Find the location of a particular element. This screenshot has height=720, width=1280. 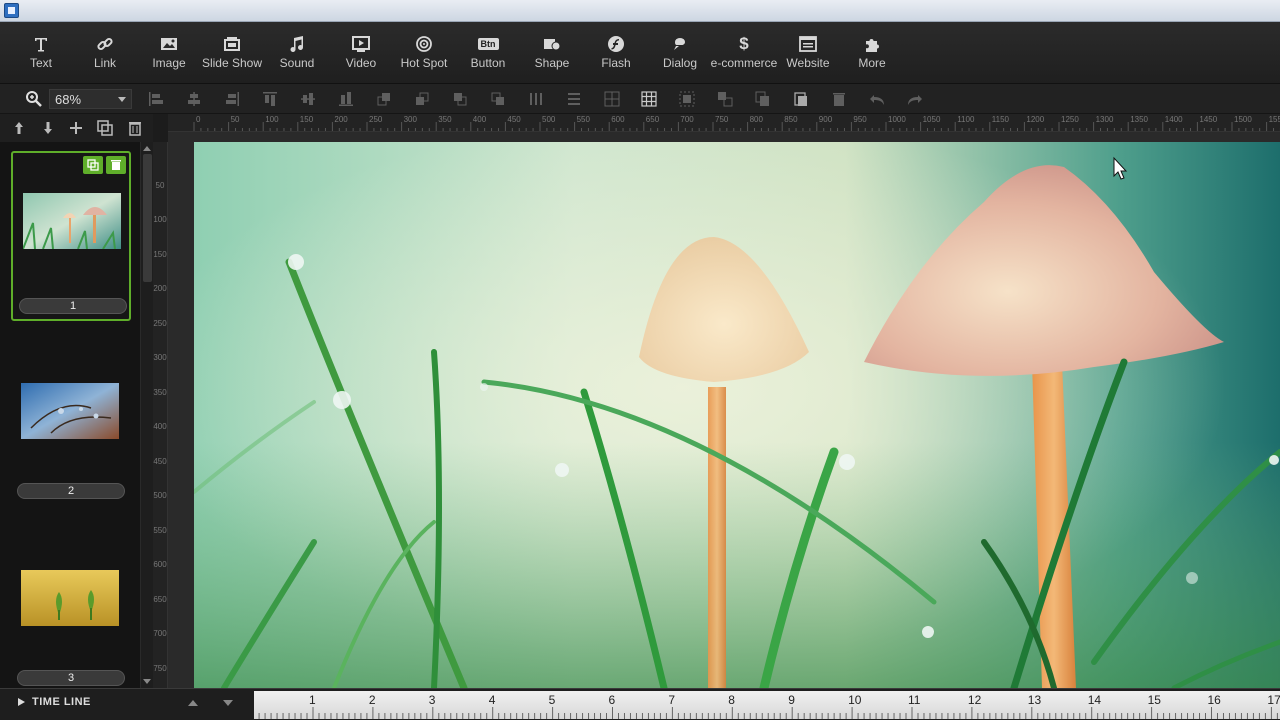

distribute-vertical-icon is located at coordinates (574, 99).